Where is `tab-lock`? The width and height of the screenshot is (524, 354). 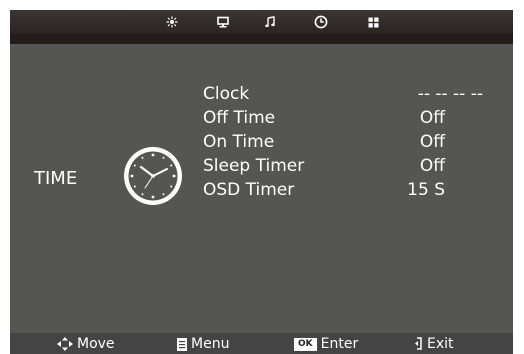
tab-lock is located at coordinates (373, 22).